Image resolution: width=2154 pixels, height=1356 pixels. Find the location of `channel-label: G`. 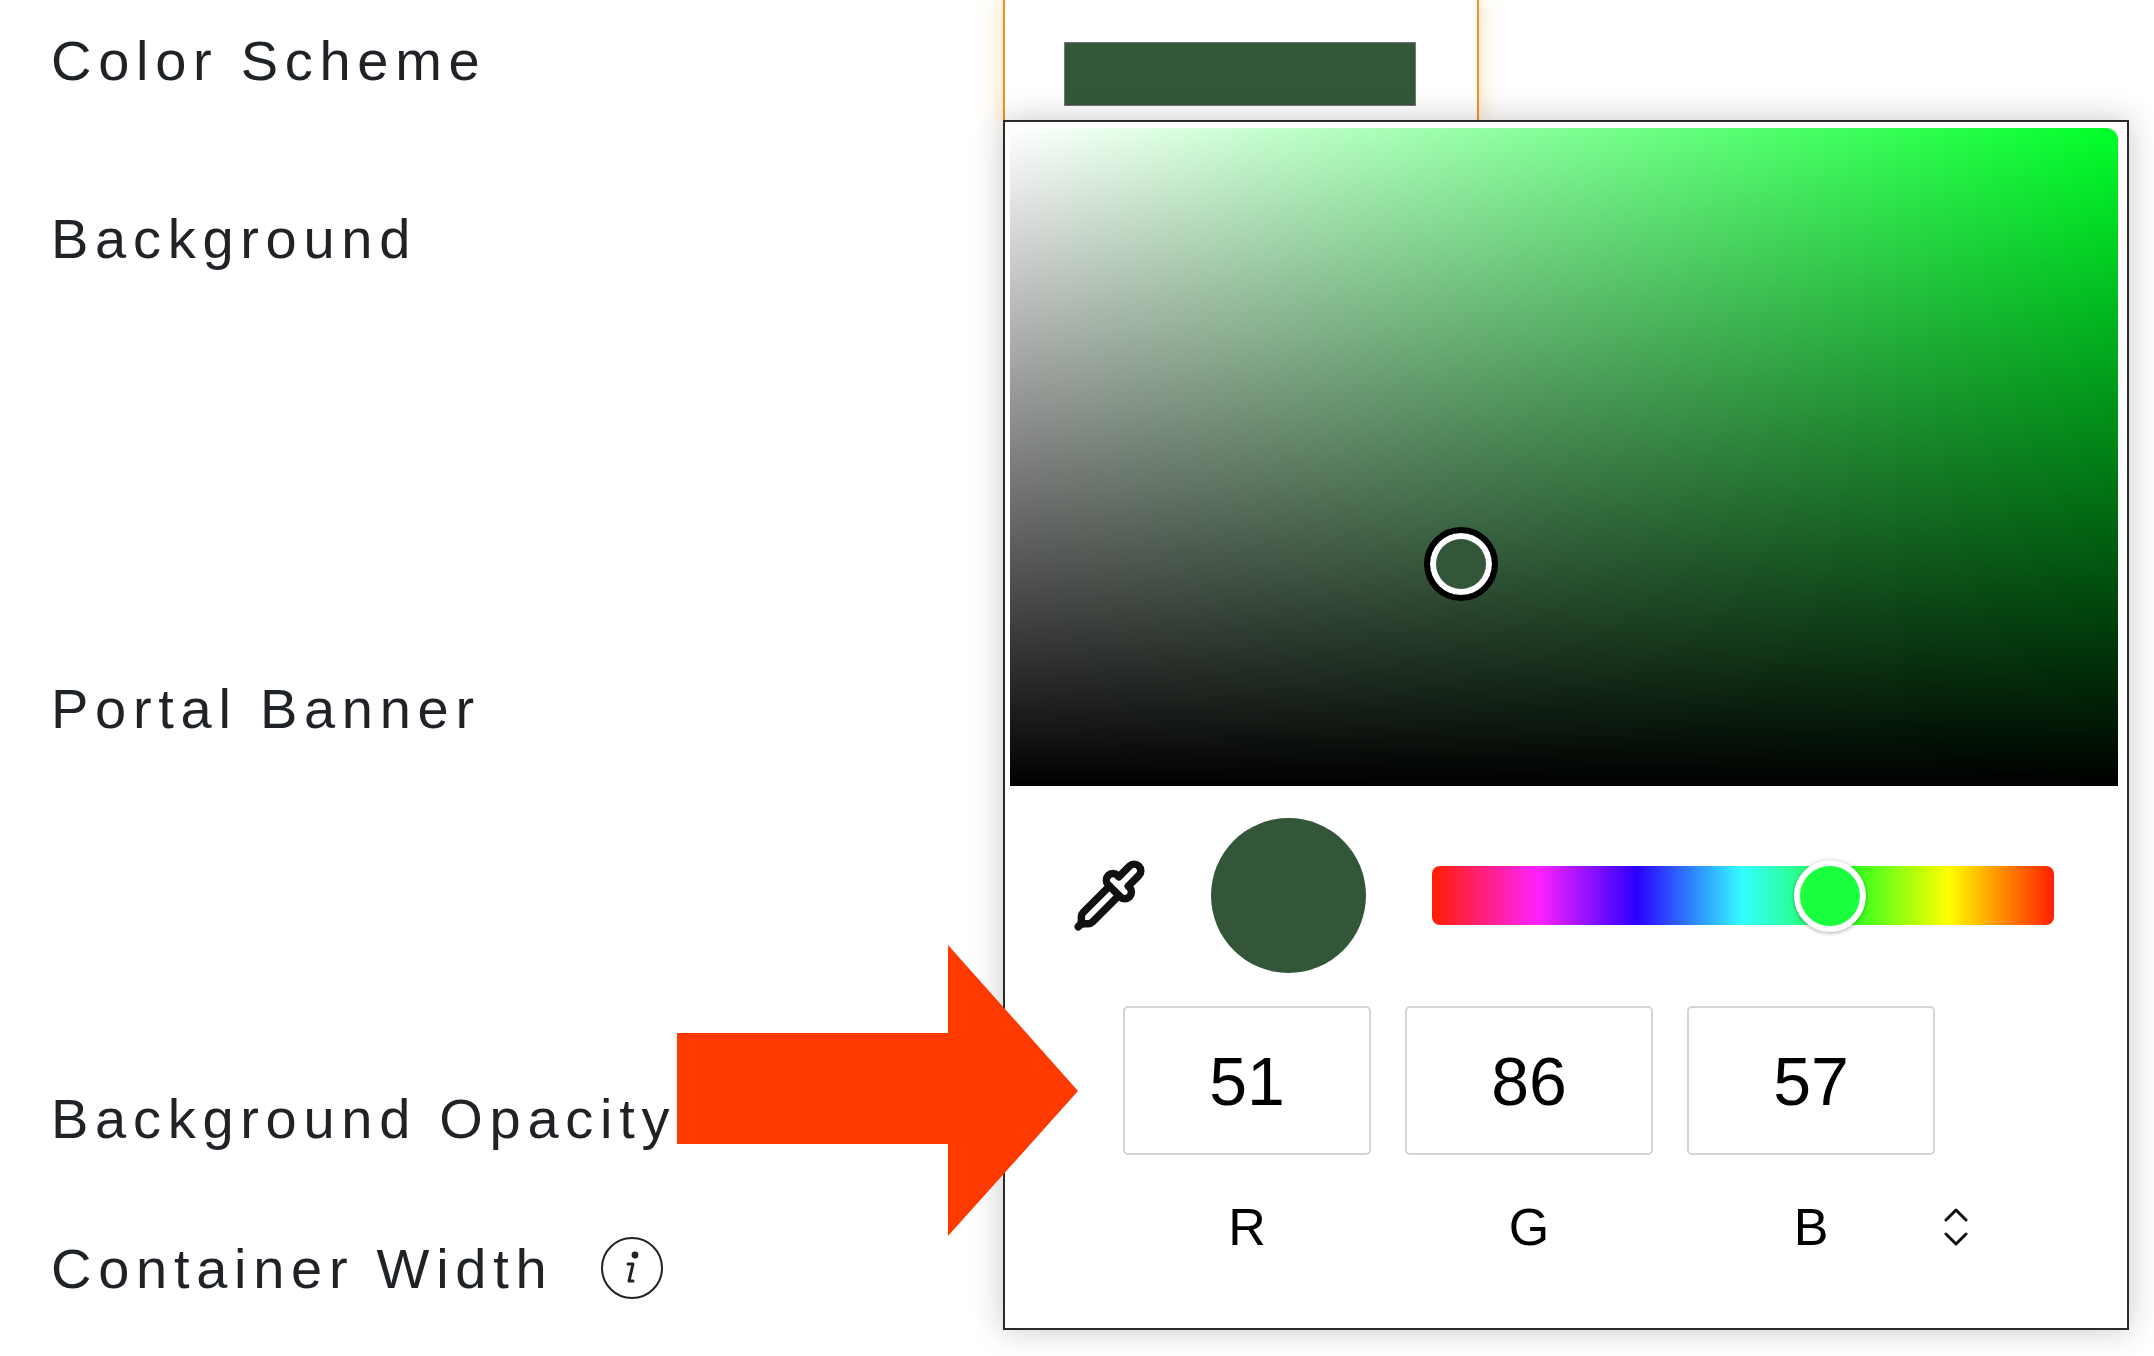

channel-label: G is located at coordinates (1529, 1227).